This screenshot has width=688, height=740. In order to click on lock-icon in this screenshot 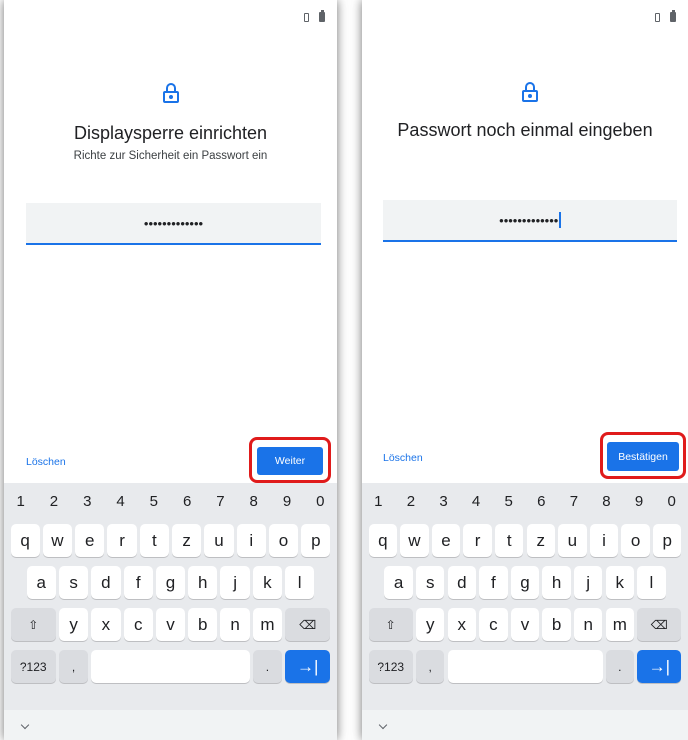, I will do `click(530, 92)`.